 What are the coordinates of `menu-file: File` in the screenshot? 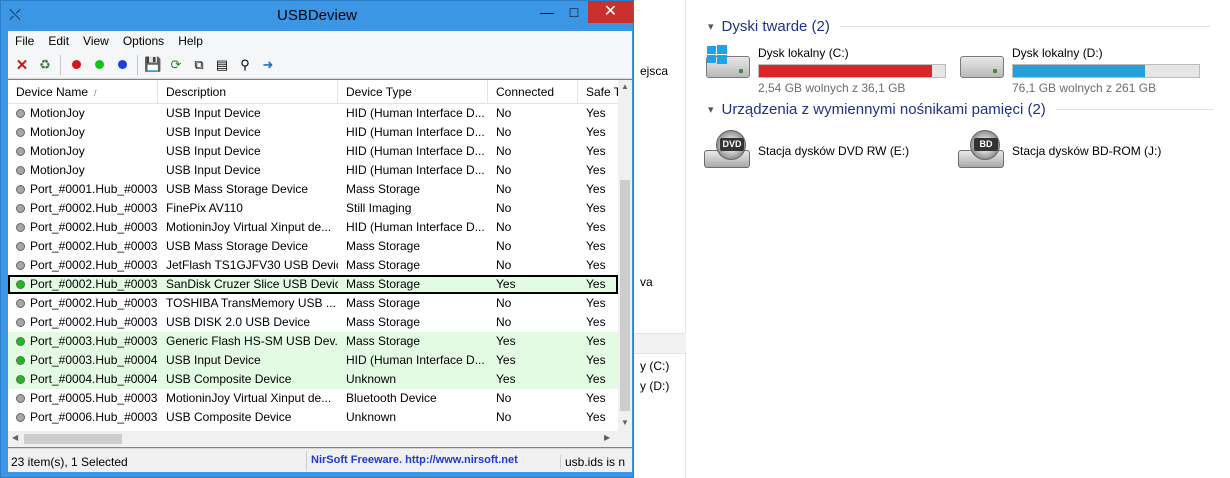 It's located at (24, 41).